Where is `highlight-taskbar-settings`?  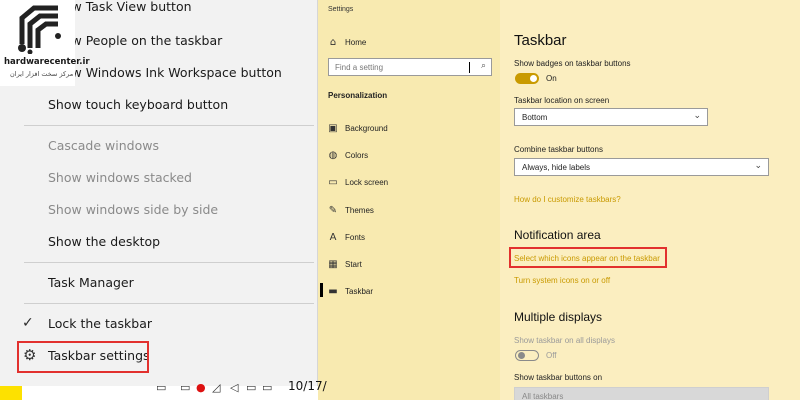
highlight-taskbar-settings is located at coordinates (83, 357).